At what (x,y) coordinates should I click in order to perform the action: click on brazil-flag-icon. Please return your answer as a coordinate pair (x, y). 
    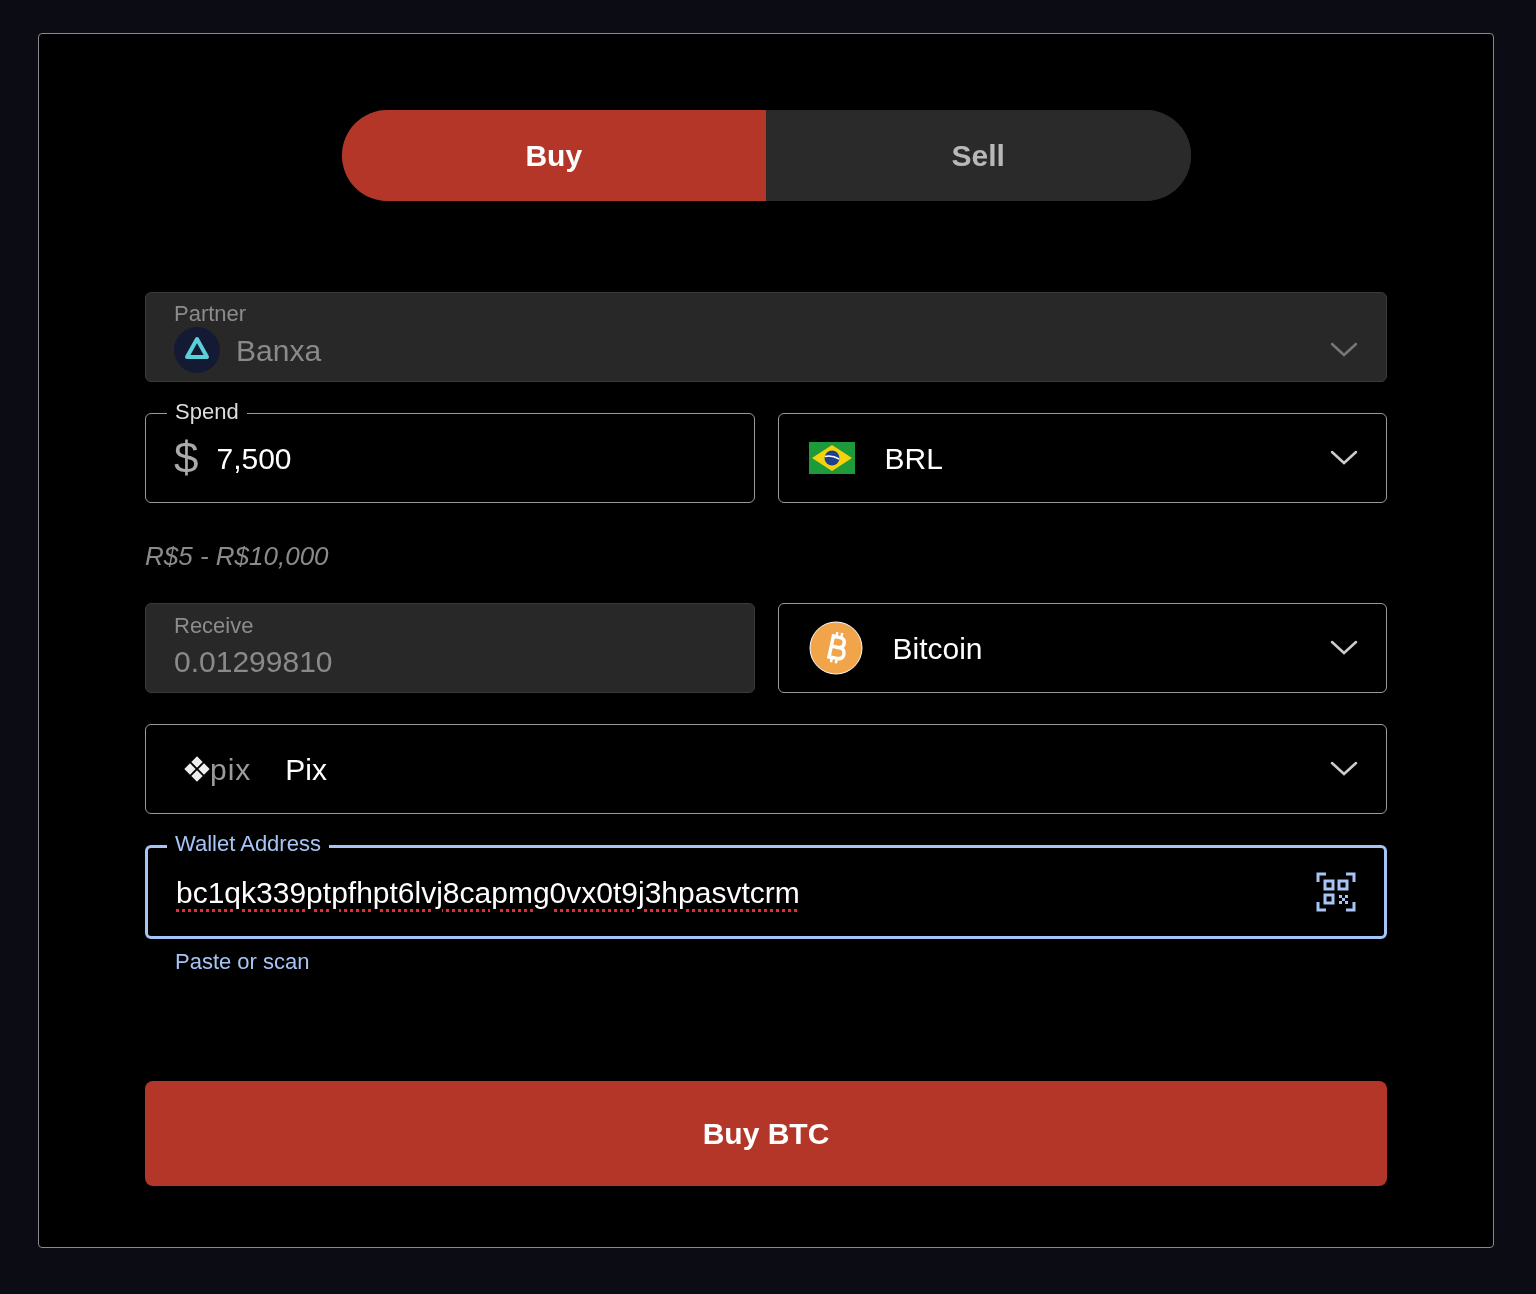
    Looking at the image, I should click on (831, 458).